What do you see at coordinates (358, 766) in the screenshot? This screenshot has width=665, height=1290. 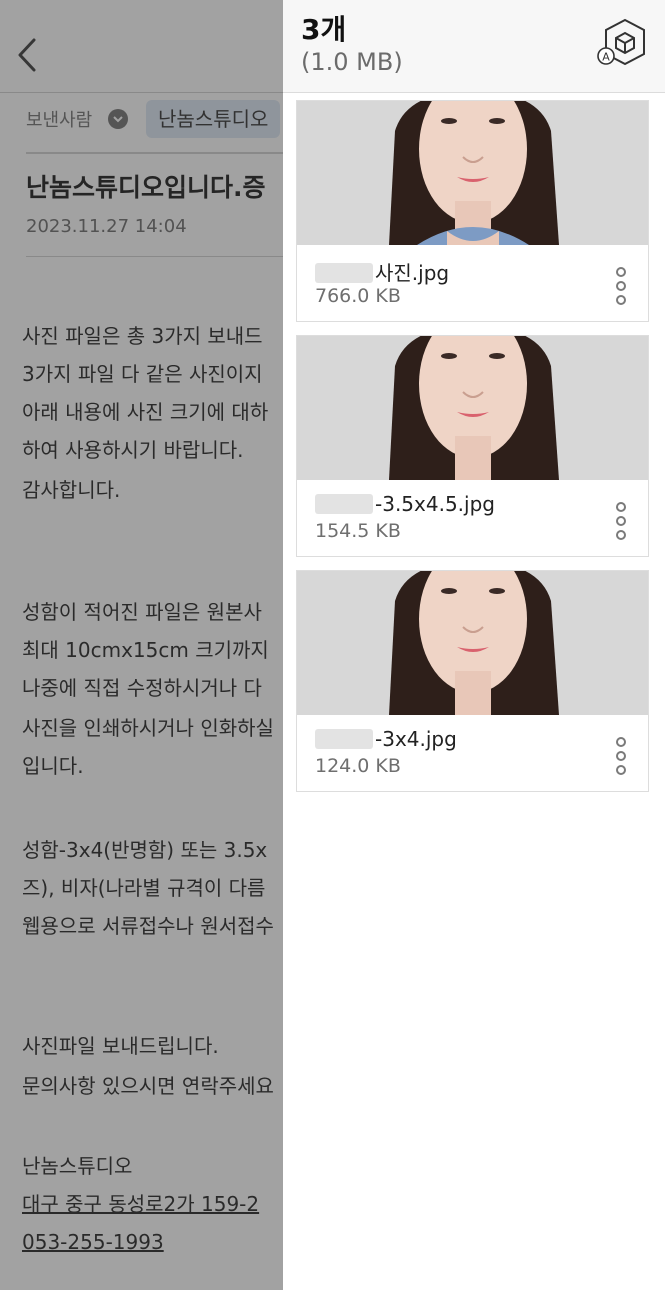 I see `file-size: 124.0 KB` at bounding box center [358, 766].